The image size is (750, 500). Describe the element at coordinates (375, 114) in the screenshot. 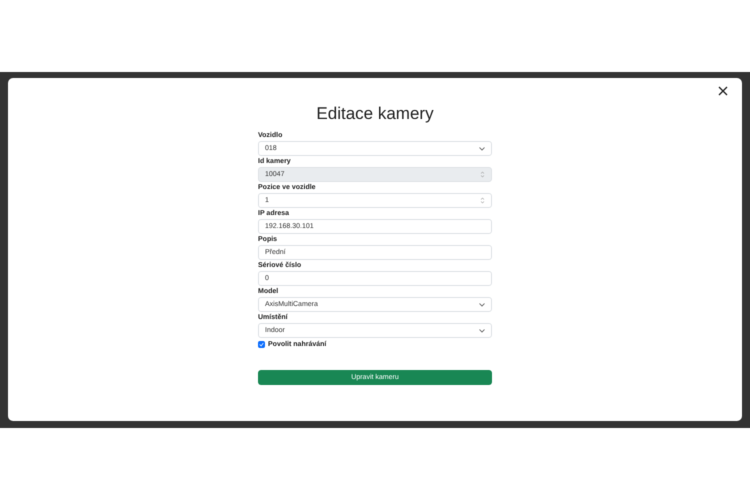

I see `dialog-title: Editace kamery` at that location.